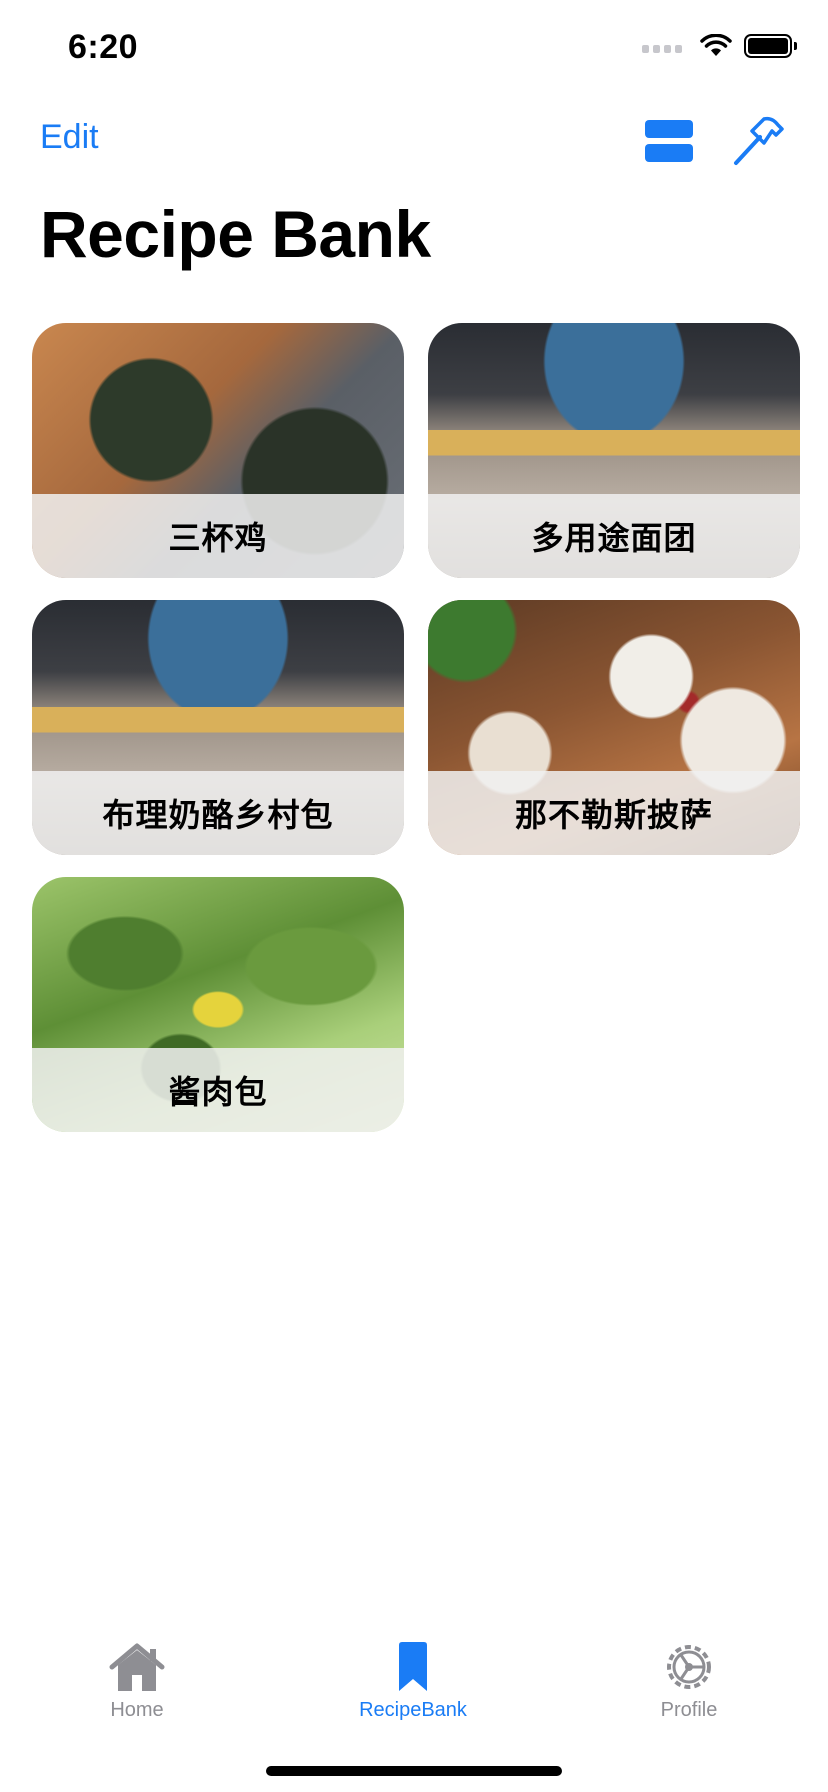 Image resolution: width=828 pixels, height=1792 pixels. I want to click on recipe-label-band: 那不勒斯披萨, so click(614, 813).